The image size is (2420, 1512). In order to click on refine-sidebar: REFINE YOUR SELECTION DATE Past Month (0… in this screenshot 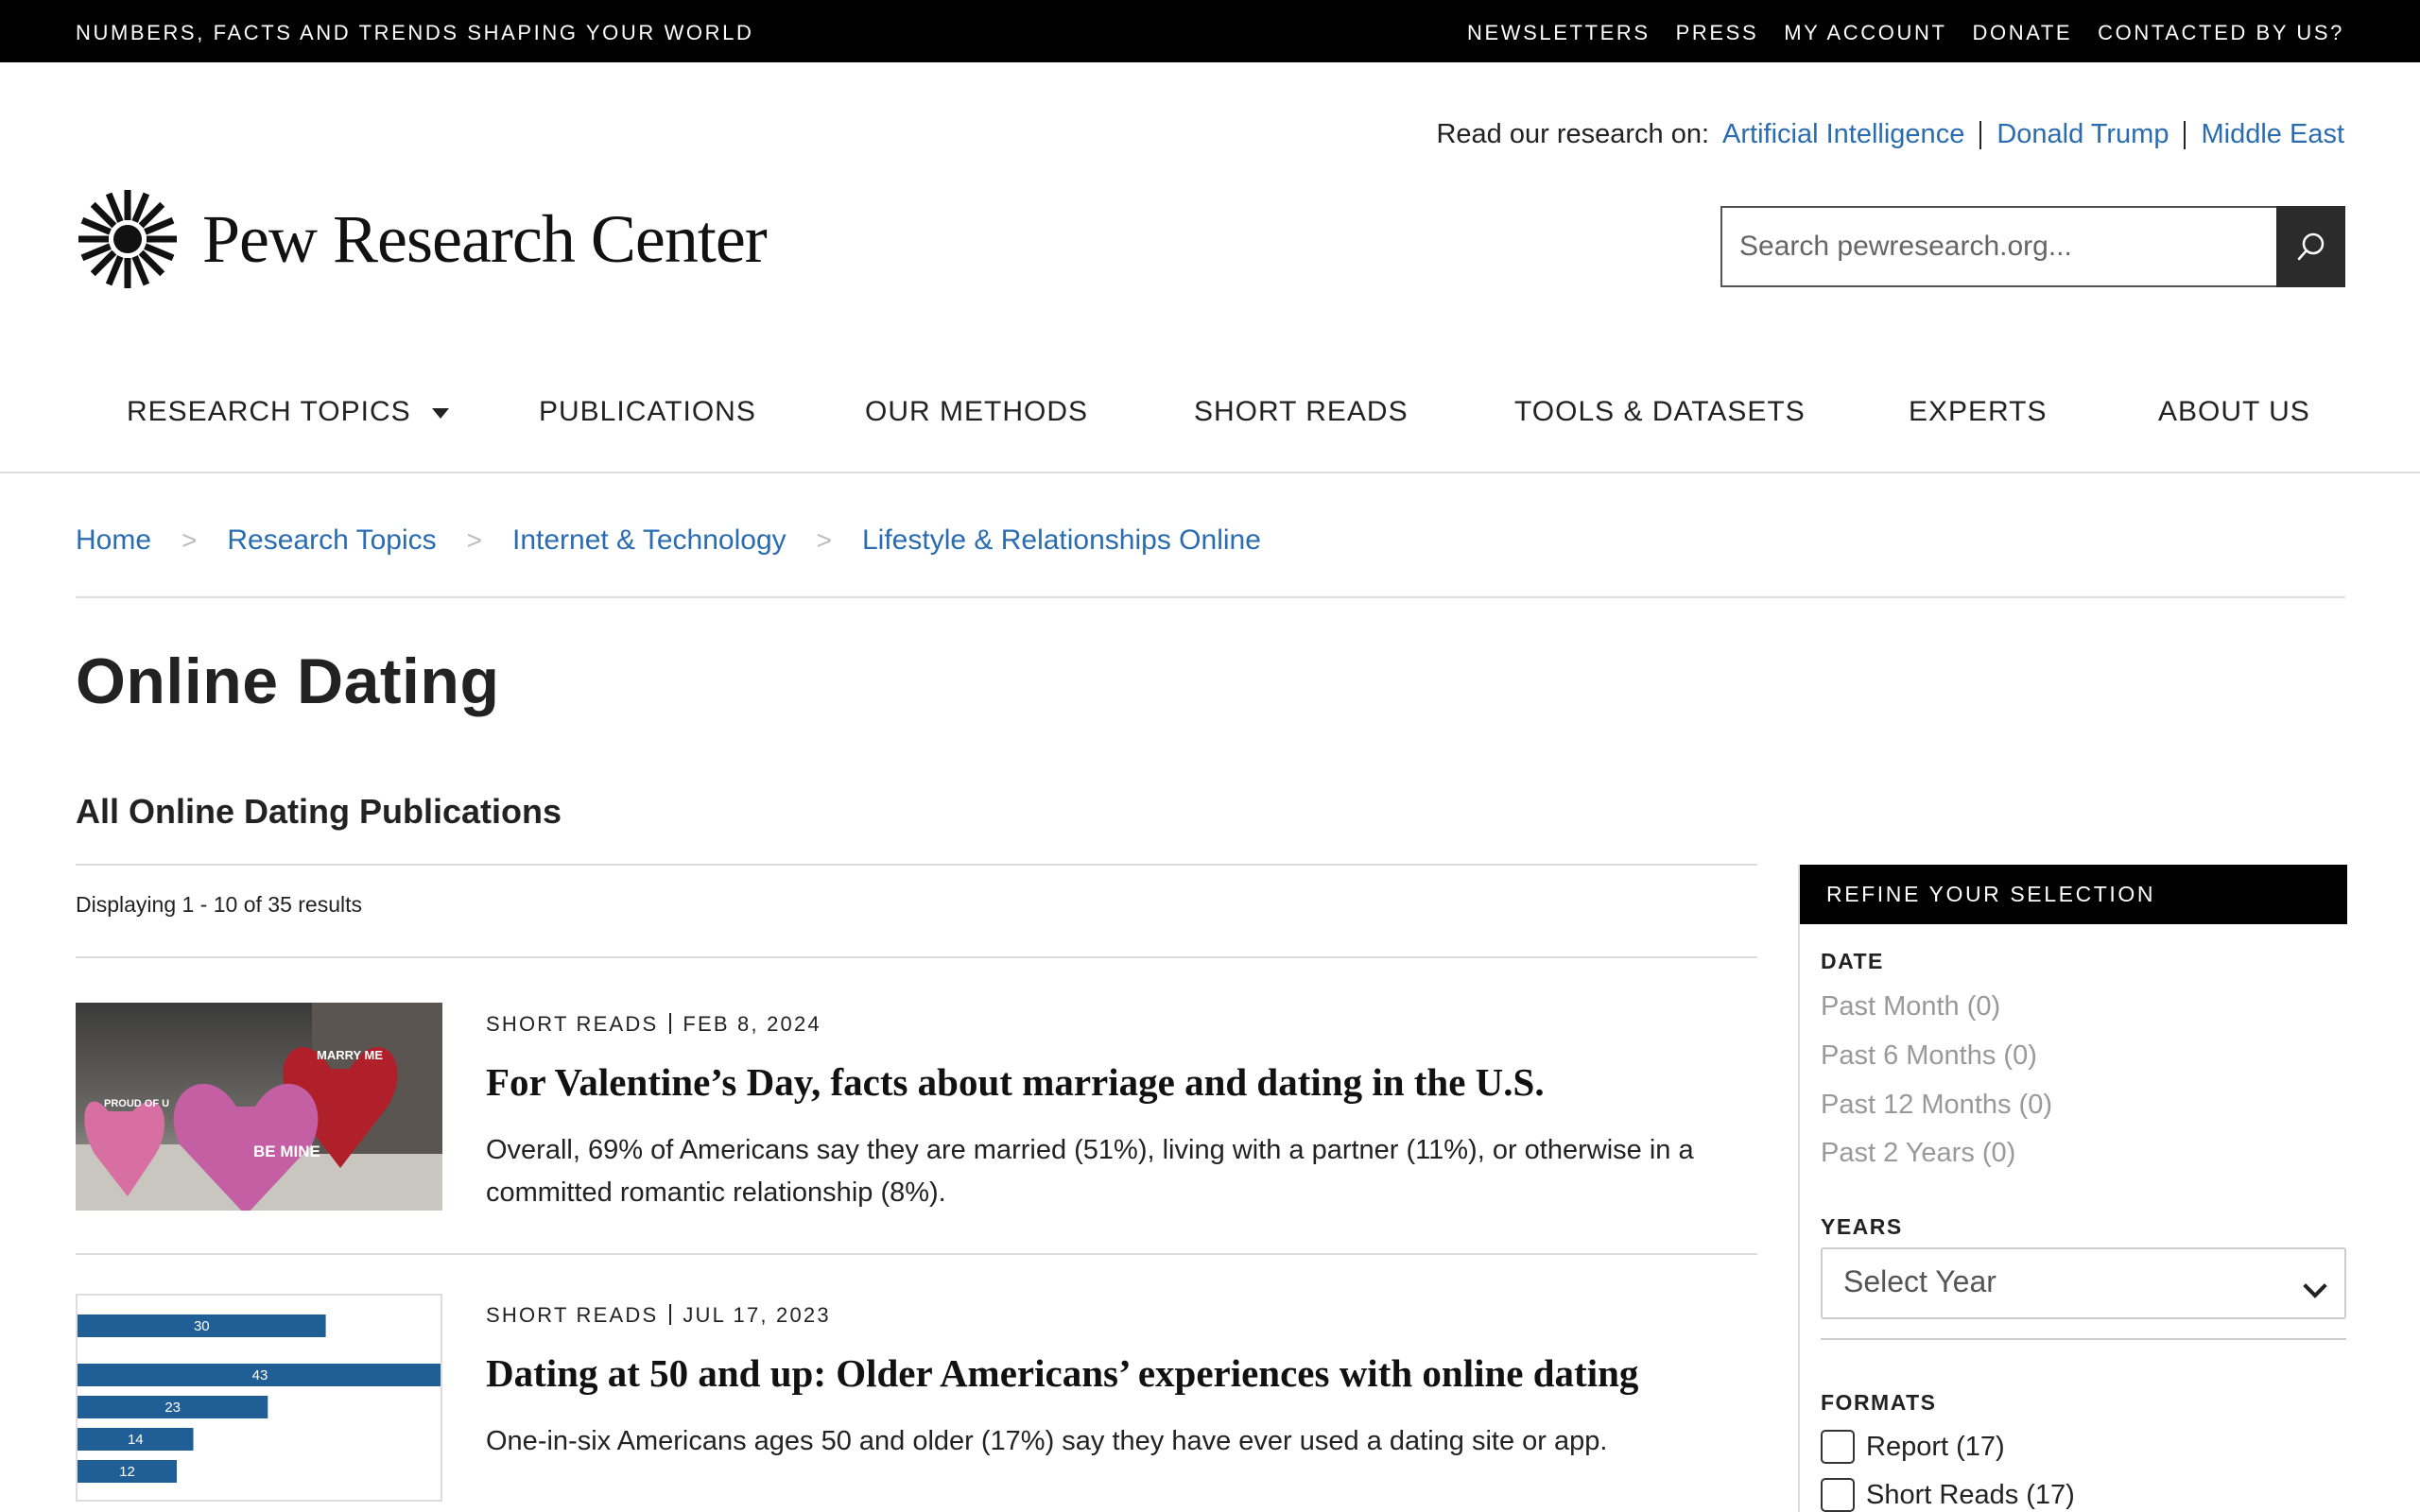, I will do `click(2072, 1188)`.